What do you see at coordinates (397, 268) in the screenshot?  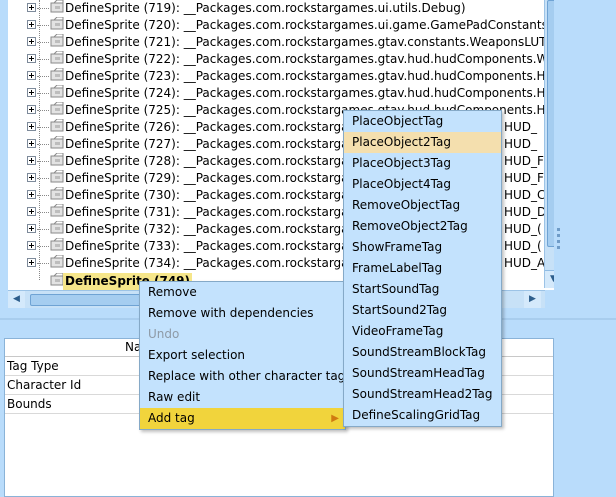 I see `submenu-item-label: FrameLabelTag` at bounding box center [397, 268].